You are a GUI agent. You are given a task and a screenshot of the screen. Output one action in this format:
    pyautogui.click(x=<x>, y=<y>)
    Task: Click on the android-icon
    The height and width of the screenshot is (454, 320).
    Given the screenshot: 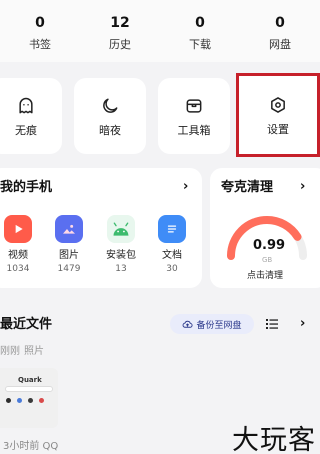 What is the action you would take?
    pyautogui.click(x=121, y=229)
    